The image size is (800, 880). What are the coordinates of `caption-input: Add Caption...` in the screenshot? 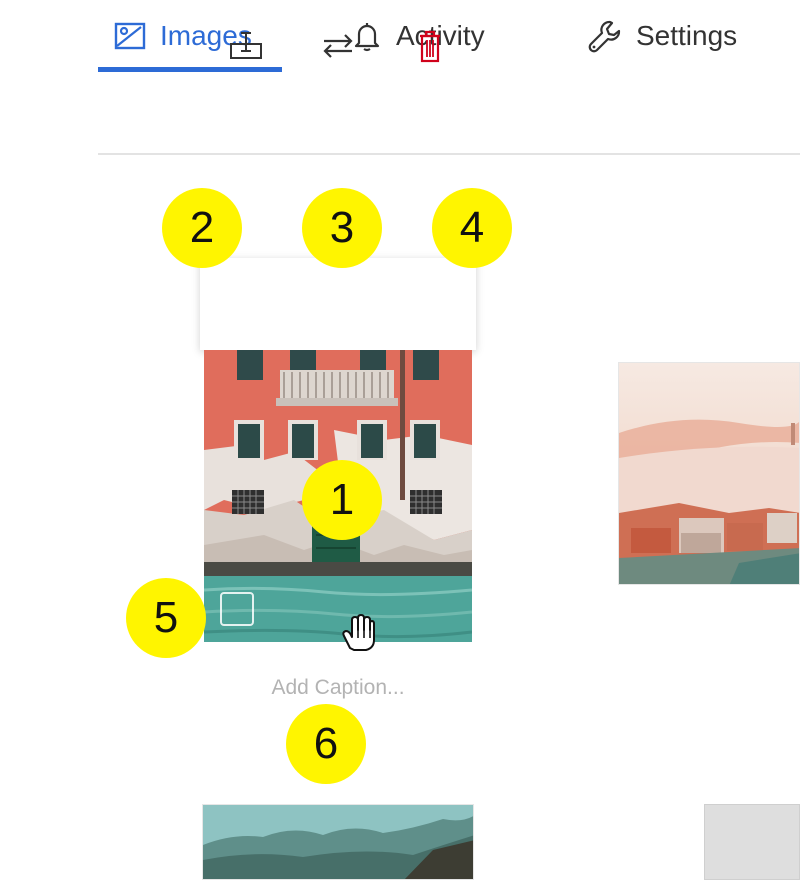 It's located at (338, 688).